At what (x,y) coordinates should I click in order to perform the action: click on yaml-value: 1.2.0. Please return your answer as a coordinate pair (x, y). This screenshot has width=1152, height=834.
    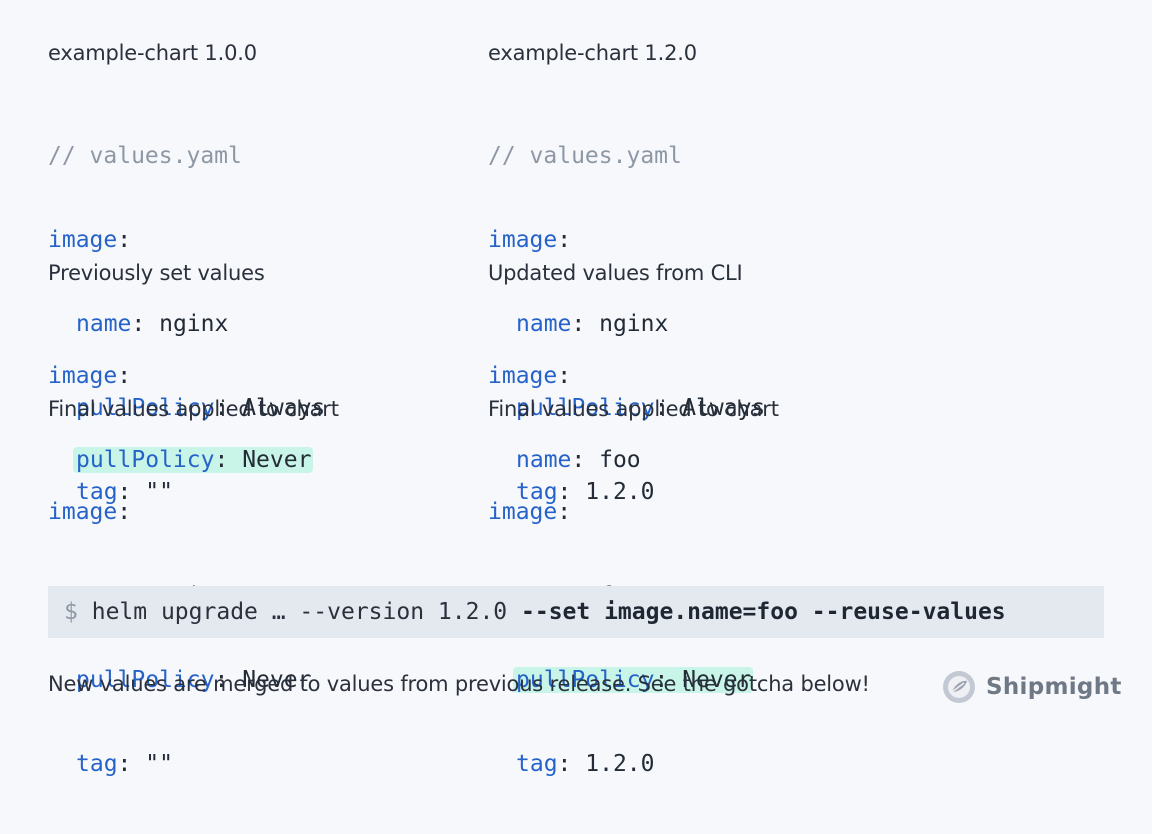
    Looking at the image, I should click on (620, 764).